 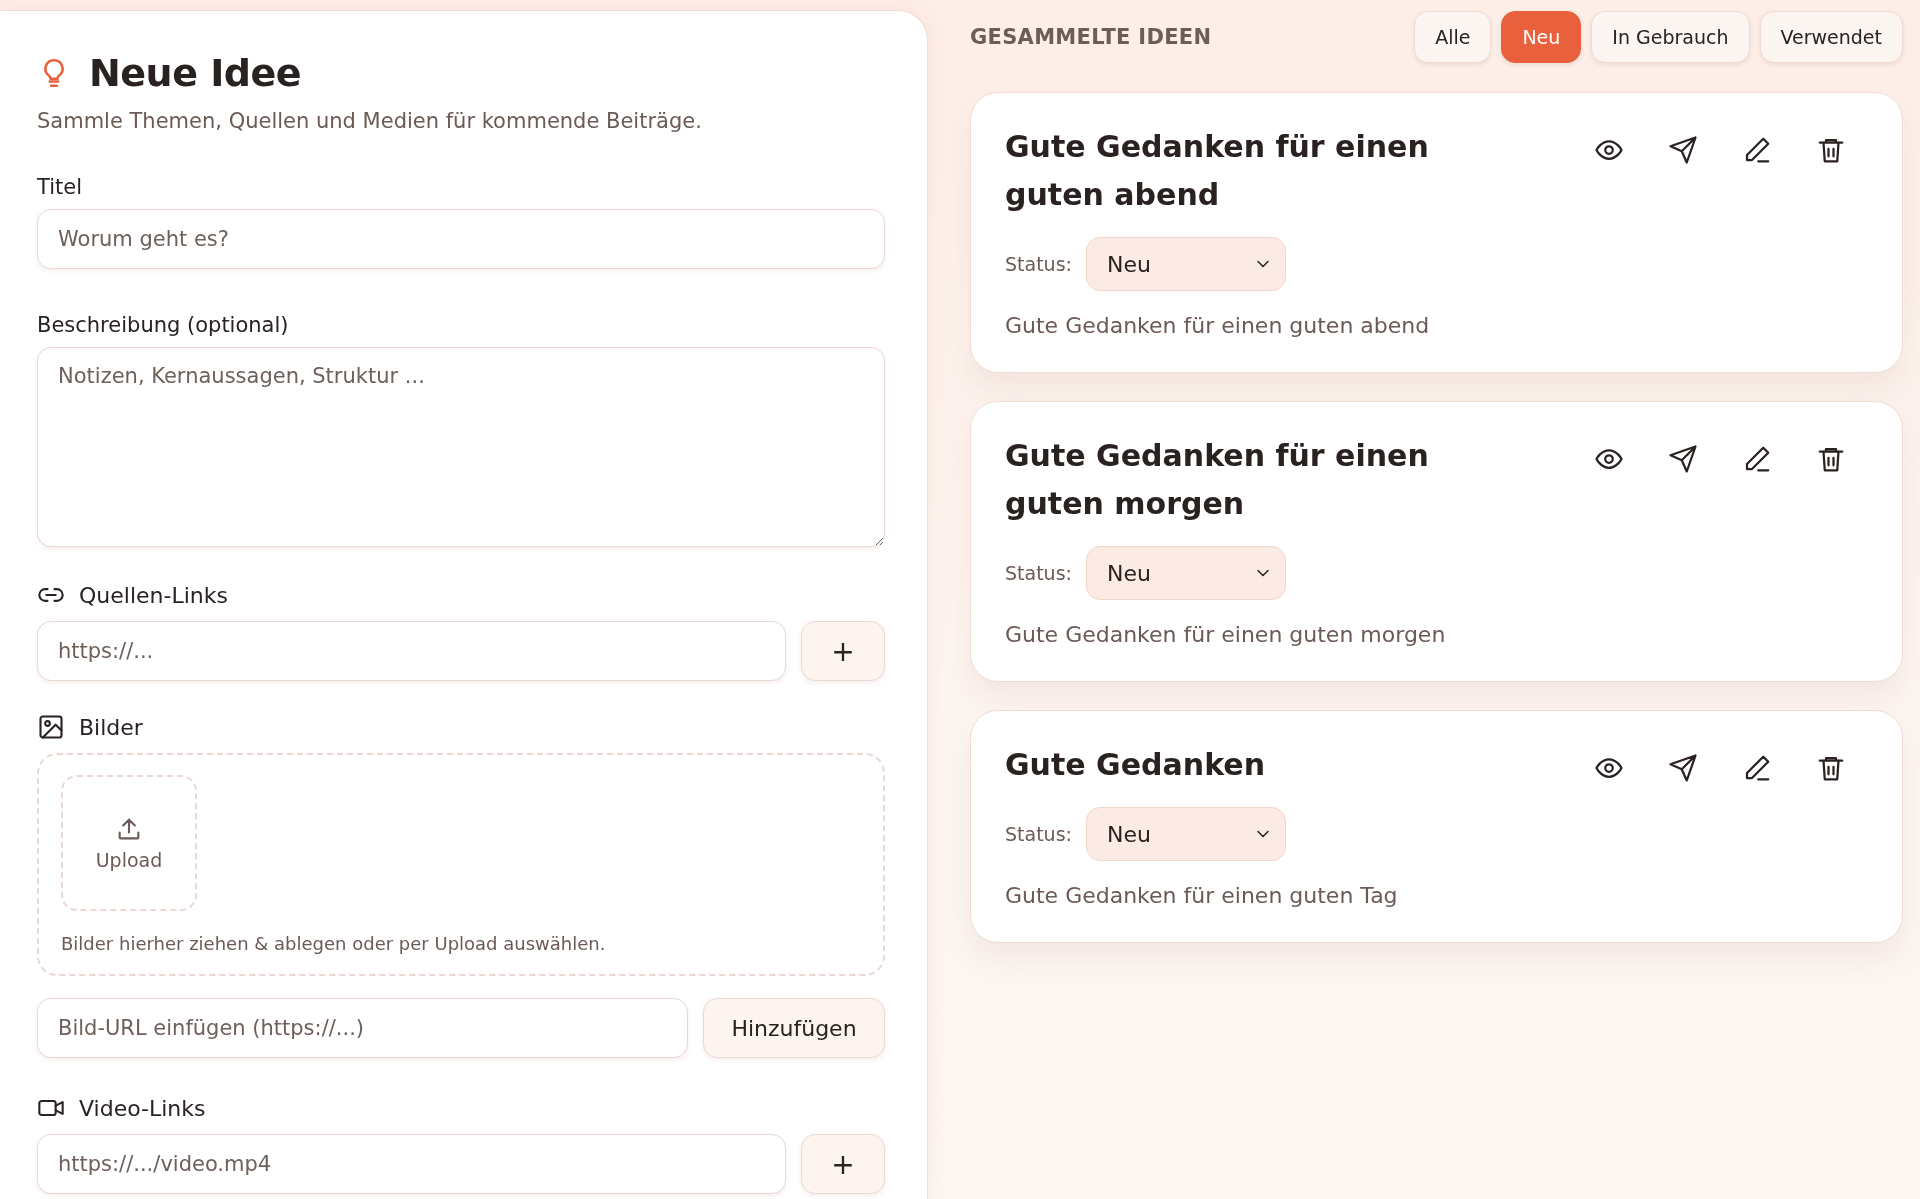 I want to click on upload-button: Upload, so click(x=129, y=843).